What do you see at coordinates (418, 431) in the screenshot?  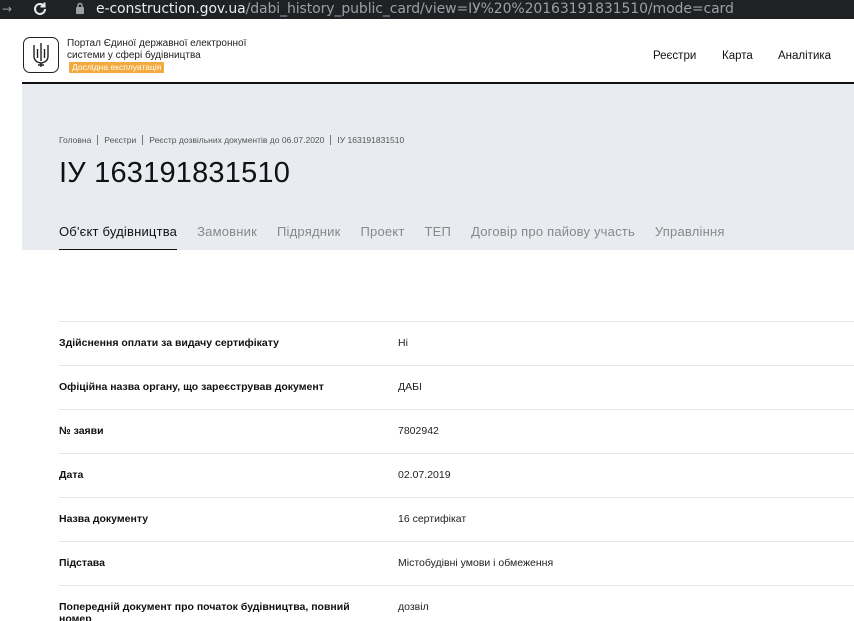 I see `row-value: 7802942` at bounding box center [418, 431].